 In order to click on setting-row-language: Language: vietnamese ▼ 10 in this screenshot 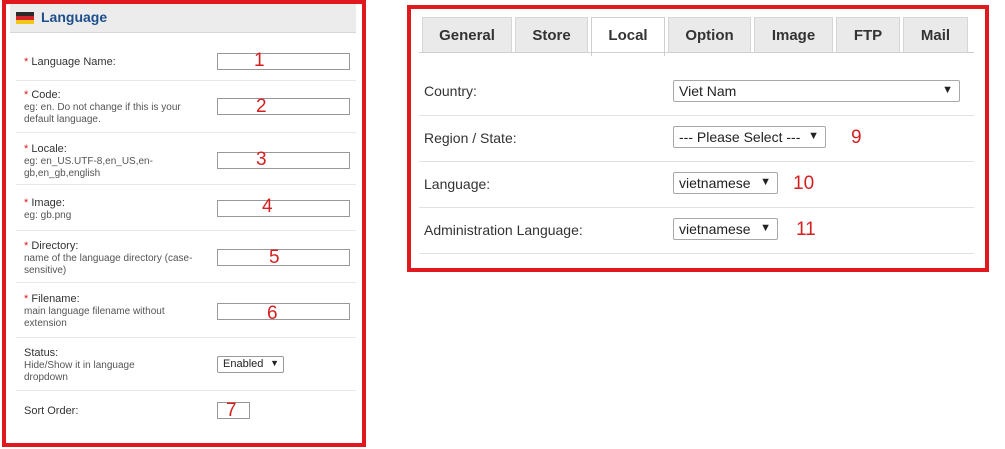, I will do `click(696, 185)`.